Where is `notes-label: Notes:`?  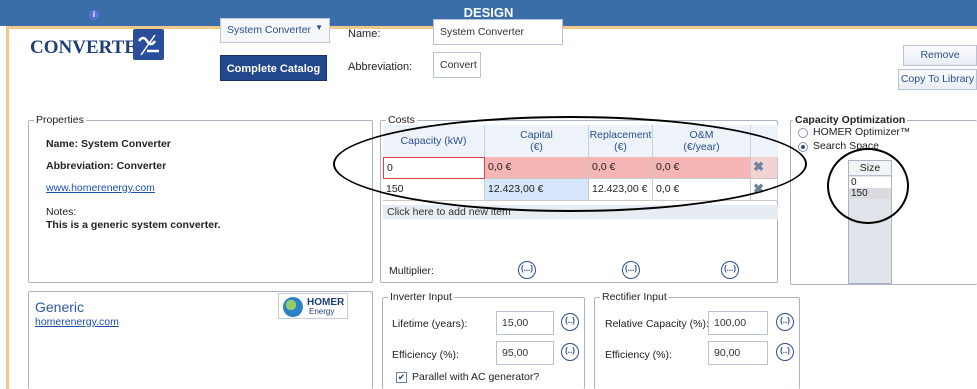
notes-label: Notes: is located at coordinates (61, 212).